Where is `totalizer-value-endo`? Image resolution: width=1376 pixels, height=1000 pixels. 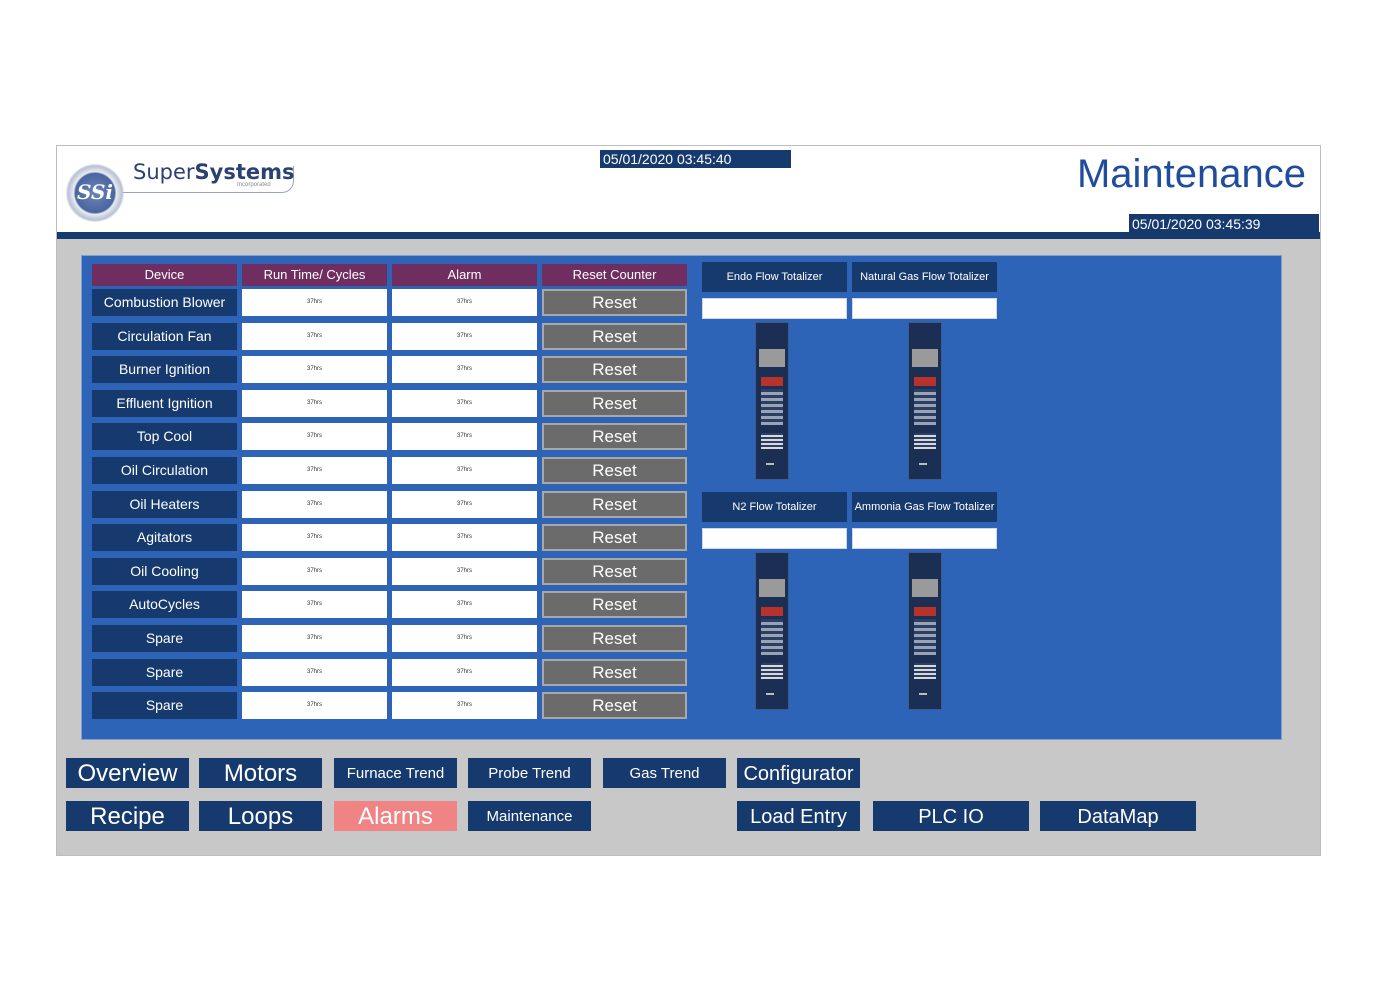
totalizer-value-endo is located at coordinates (774, 308).